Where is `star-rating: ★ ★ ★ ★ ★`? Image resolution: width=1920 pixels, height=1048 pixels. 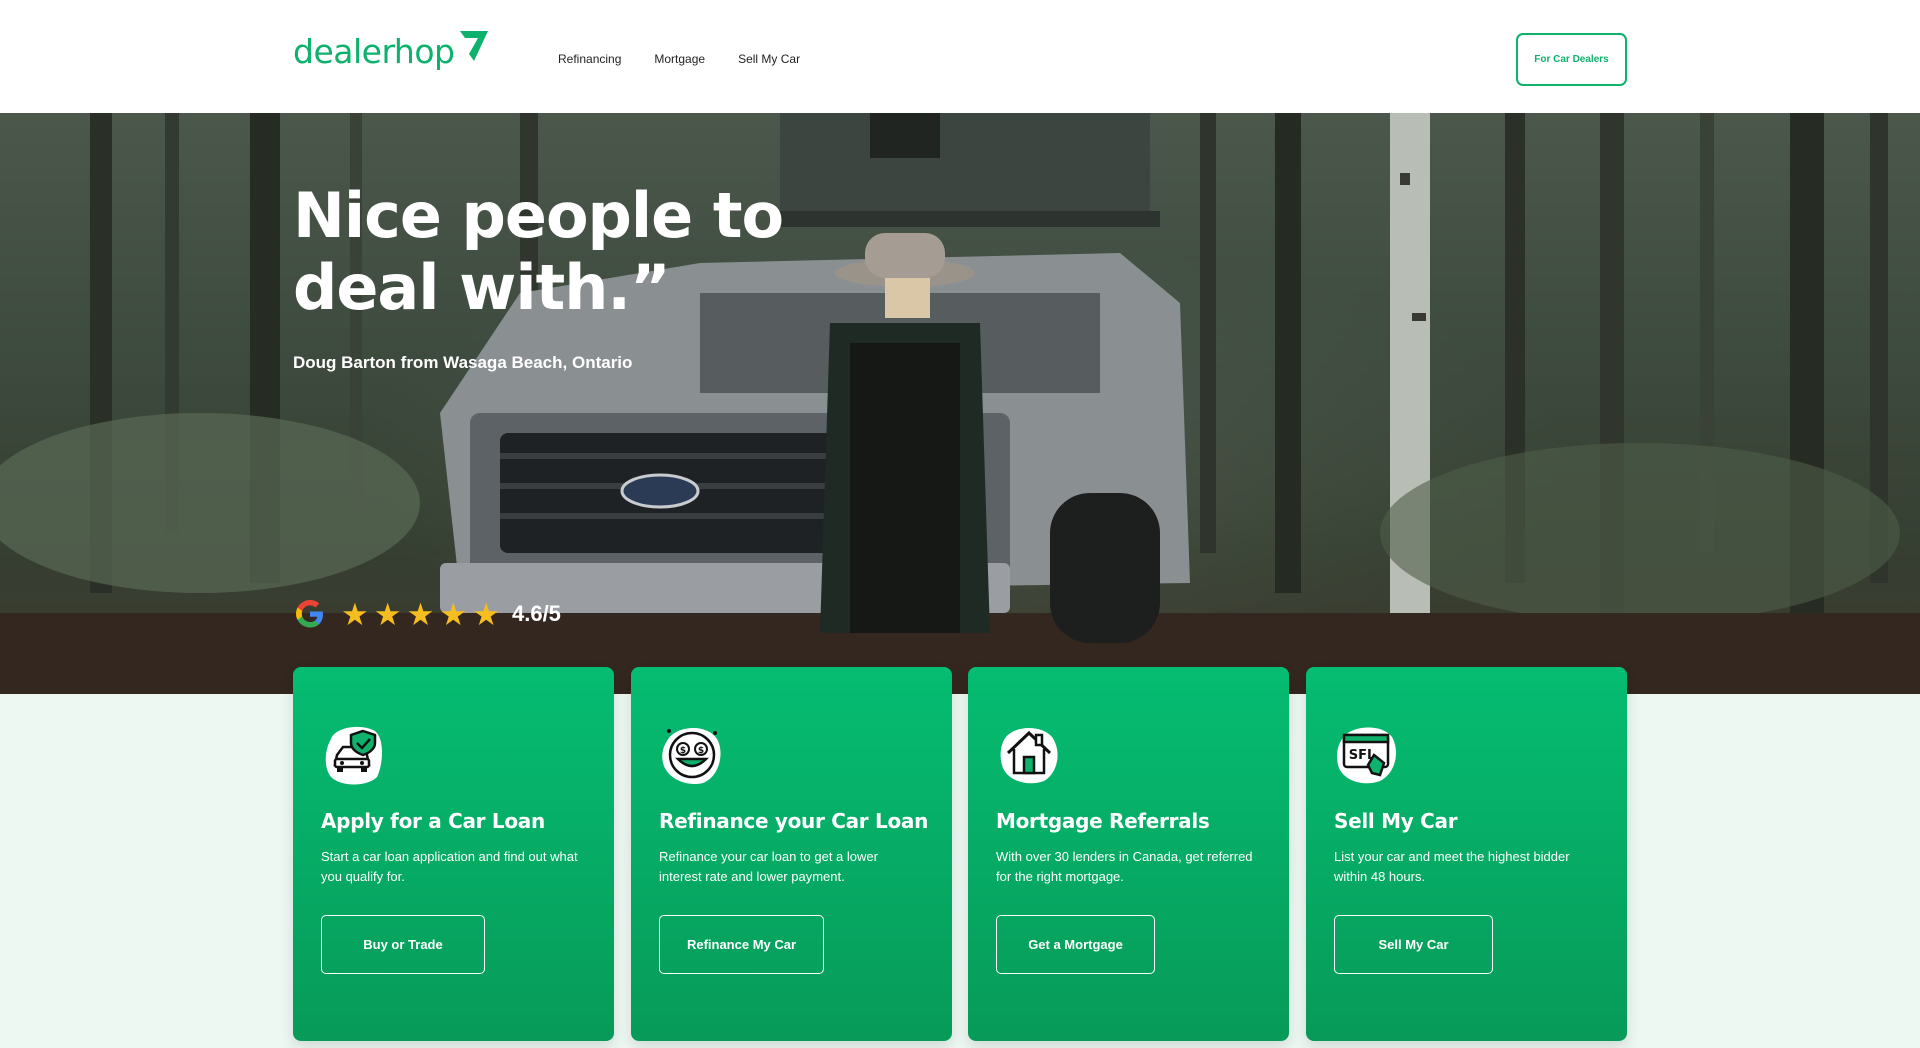 star-rating: ★ ★ ★ ★ ★ is located at coordinates (420, 614).